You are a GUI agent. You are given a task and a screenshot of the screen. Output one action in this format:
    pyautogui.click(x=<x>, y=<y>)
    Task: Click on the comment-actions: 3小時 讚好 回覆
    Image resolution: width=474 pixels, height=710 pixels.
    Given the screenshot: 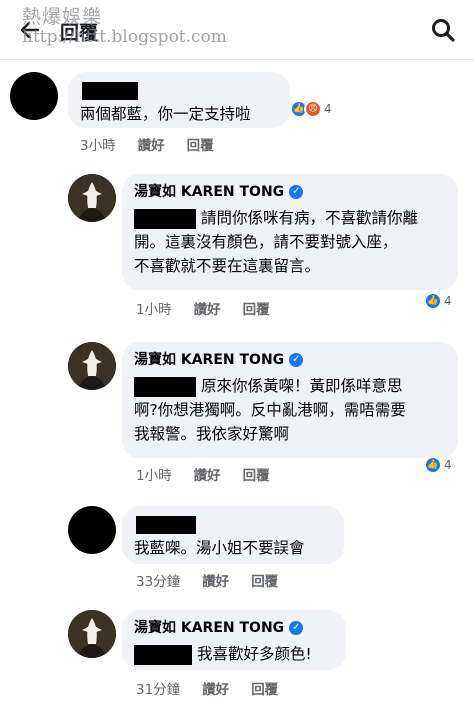 What is the action you would take?
    pyautogui.click(x=147, y=144)
    